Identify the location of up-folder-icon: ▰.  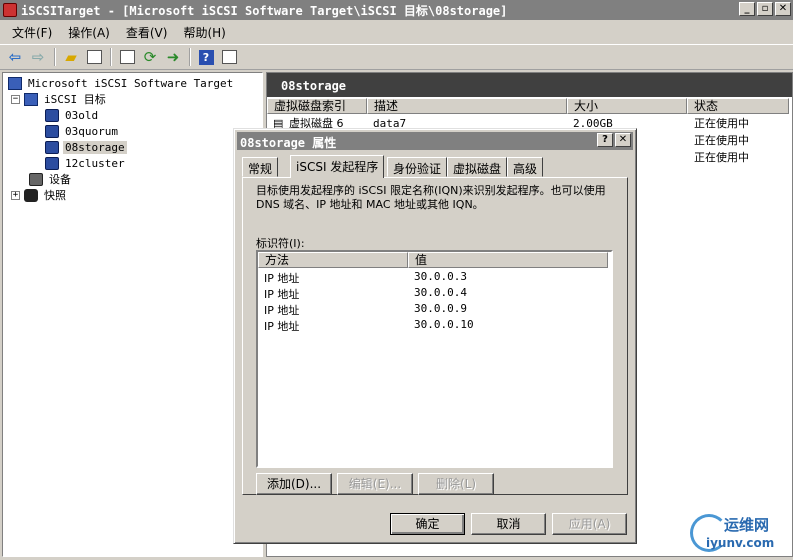
(71, 57).